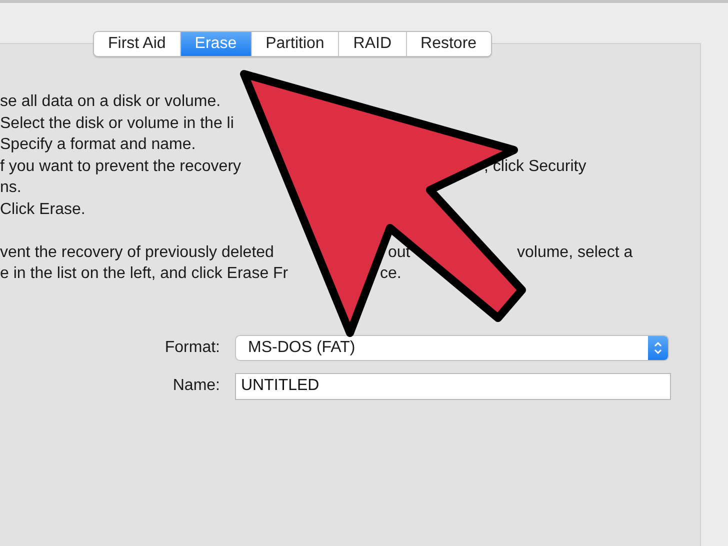 This screenshot has width=728, height=546. What do you see at coordinates (575, 252) in the screenshot?
I see `instruction-text: volume, select a` at bounding box center [575, 252].